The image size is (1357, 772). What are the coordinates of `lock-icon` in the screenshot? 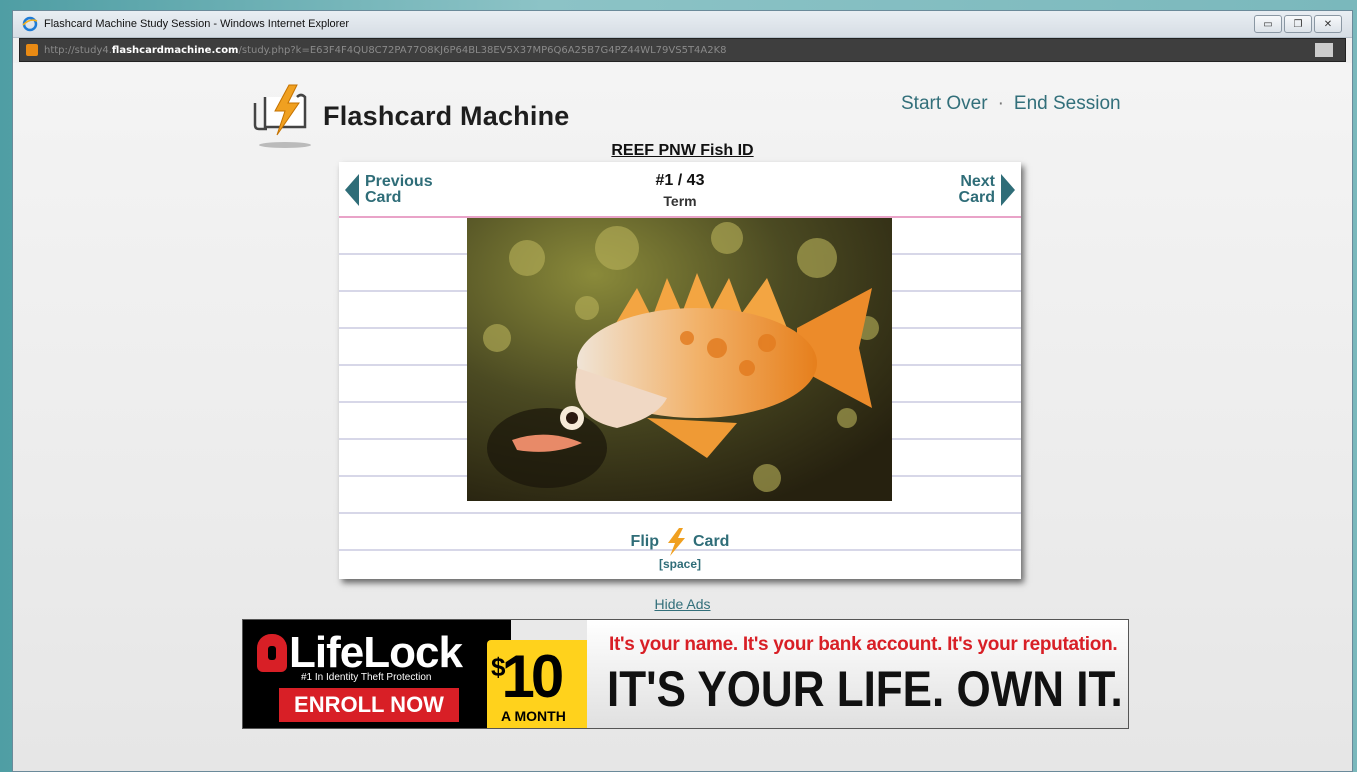 It's located at (272, 653).